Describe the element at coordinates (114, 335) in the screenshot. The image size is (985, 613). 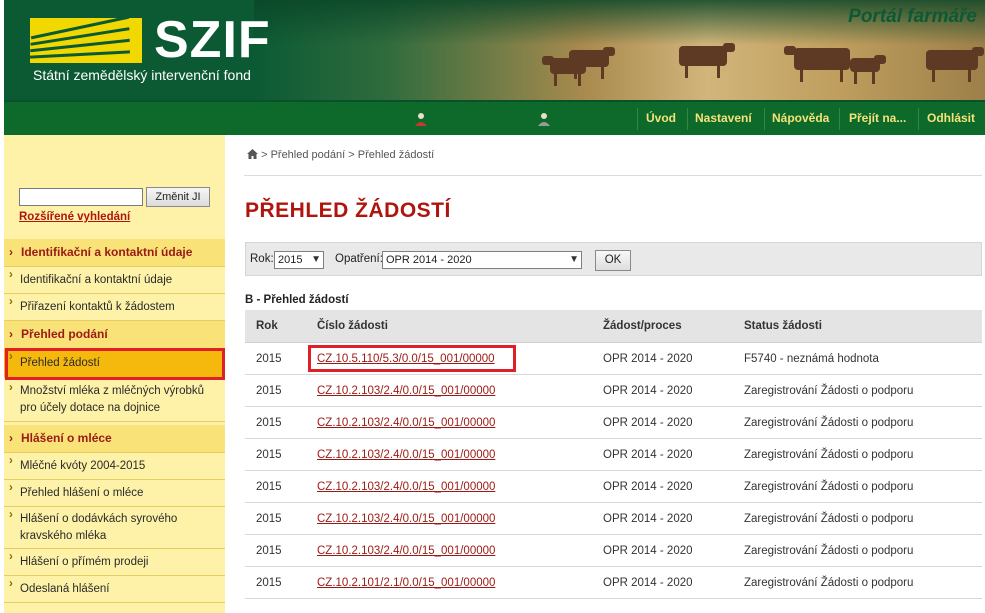
I see `sidebar-section-submissions: › Přehled podání` at that location.